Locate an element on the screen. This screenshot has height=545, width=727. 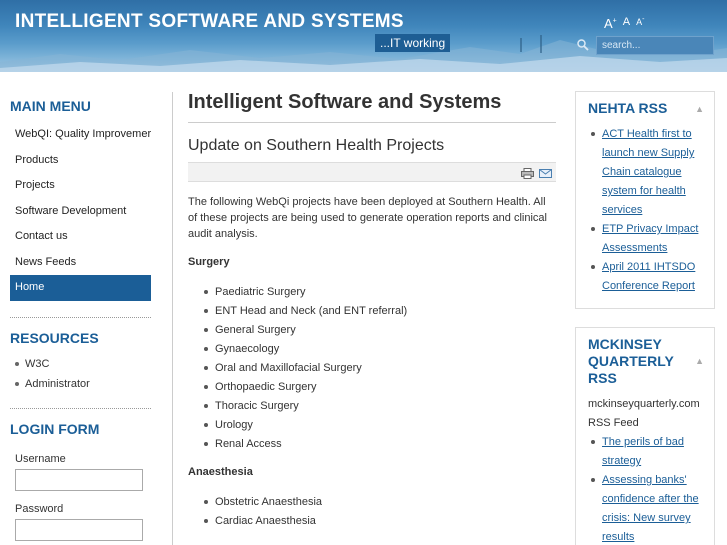
search-icon is located at coordinates (583, 45).